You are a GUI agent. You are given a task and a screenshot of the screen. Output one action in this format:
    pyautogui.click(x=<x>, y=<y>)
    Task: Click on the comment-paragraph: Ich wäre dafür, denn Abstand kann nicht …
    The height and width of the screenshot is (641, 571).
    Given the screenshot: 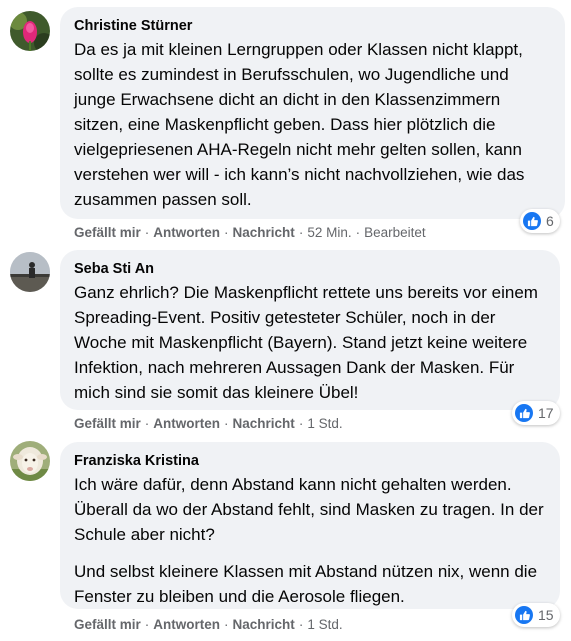 What is the action you would take?
    pyautogui.click(x=309, y=509)
    